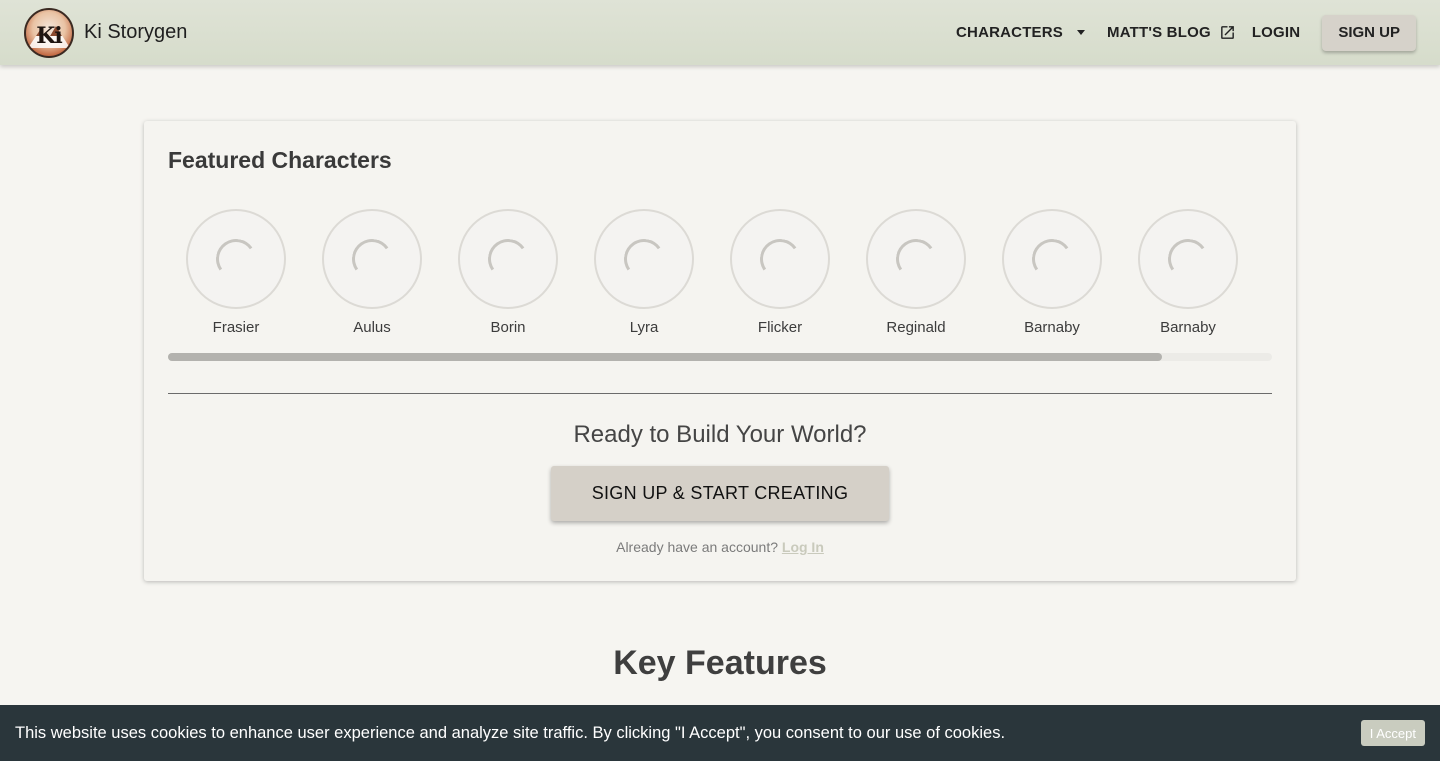 The width and height of the screenshot is (1440, 761). I want to click on login-link: Log In, so click(803, 547).